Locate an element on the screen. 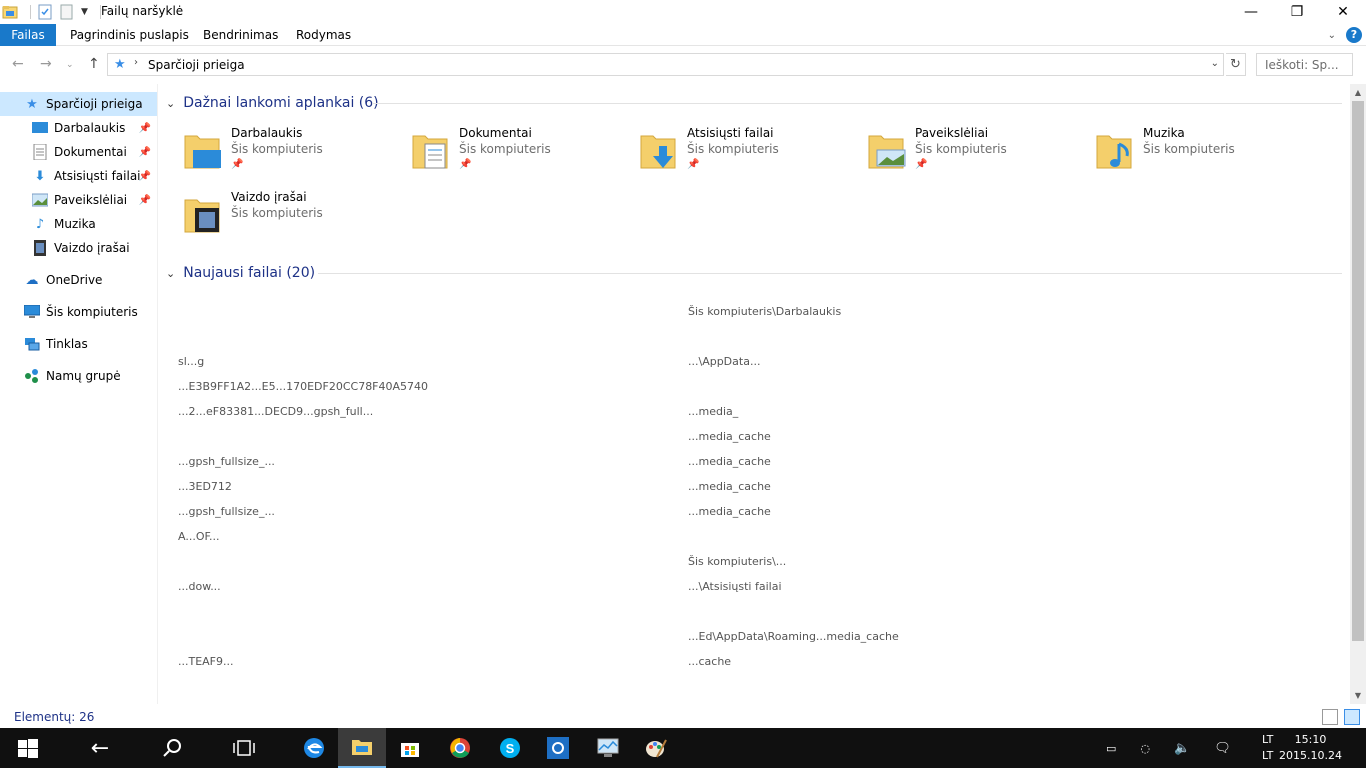 The image size is (1366, 768). documents-icon is located at coordinates (40, 152).